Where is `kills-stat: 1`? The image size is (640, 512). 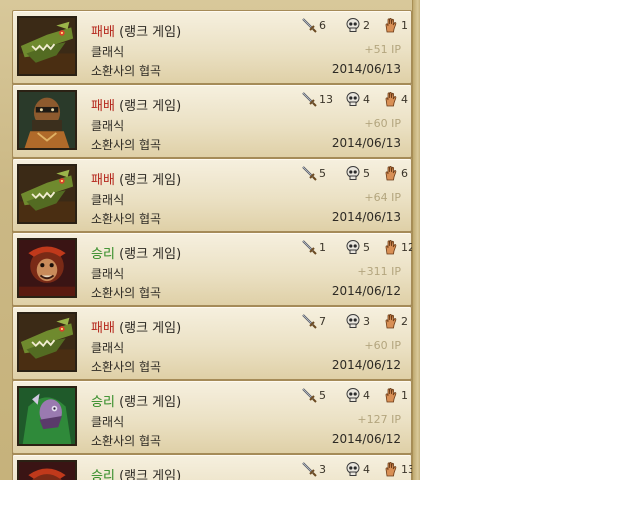 kills-stat: 1 is located at coordinates (313, 247).